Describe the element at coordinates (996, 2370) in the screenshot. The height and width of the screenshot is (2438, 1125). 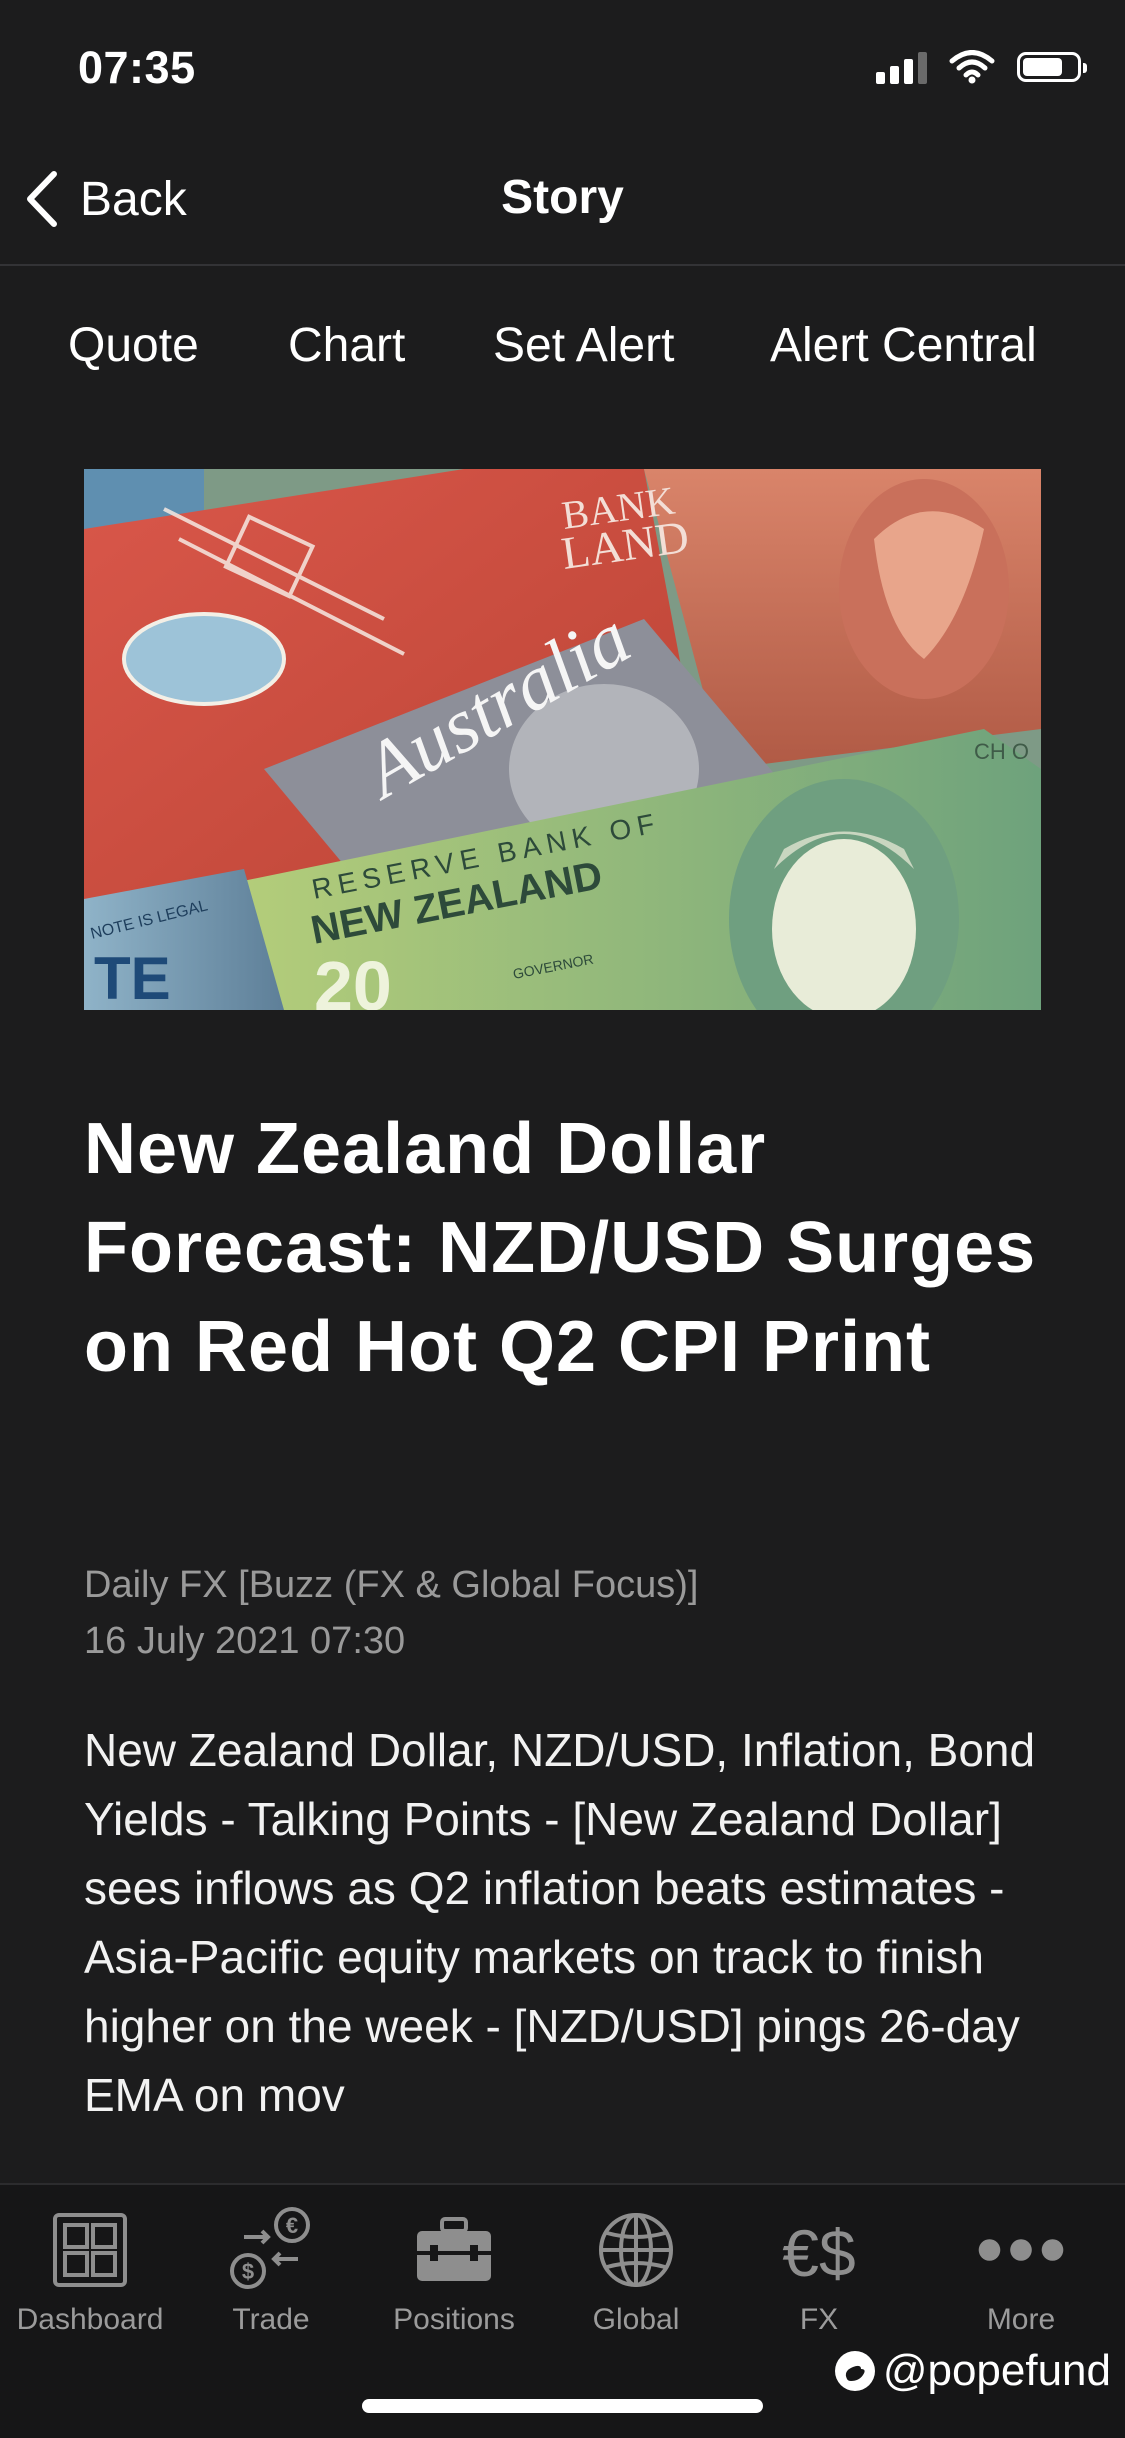
I see `watermark-text: @popefund` at that location.